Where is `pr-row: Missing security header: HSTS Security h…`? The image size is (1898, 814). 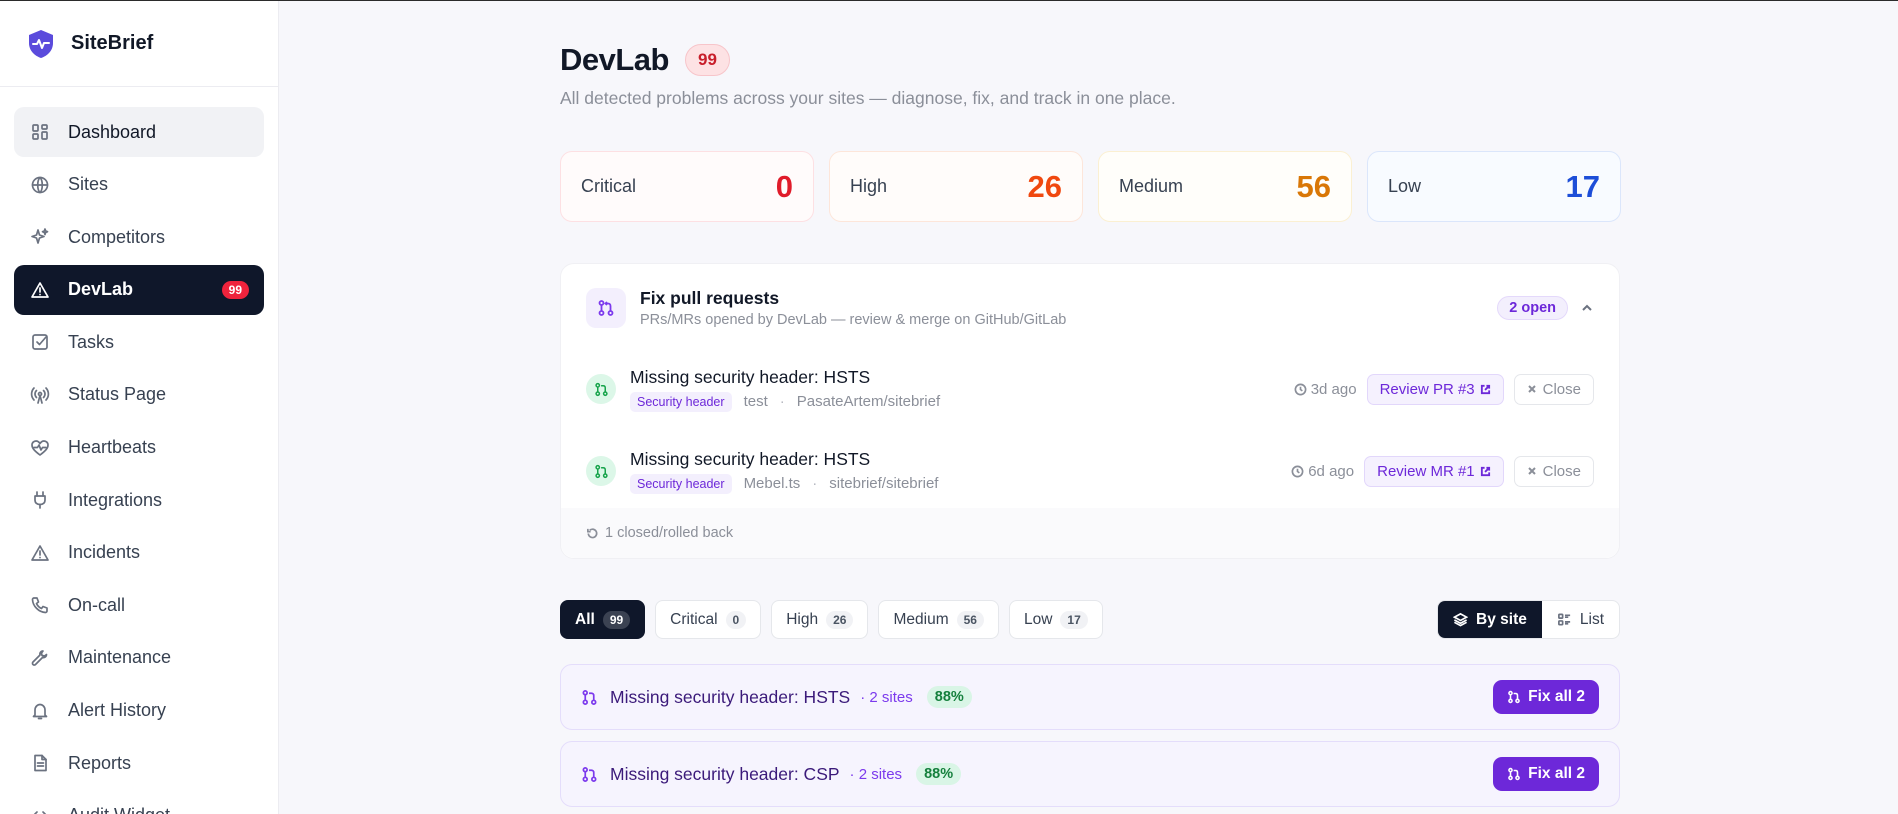
pr-row: Missing security header: HSTS Security h… is located at coordinates (1090, 389).